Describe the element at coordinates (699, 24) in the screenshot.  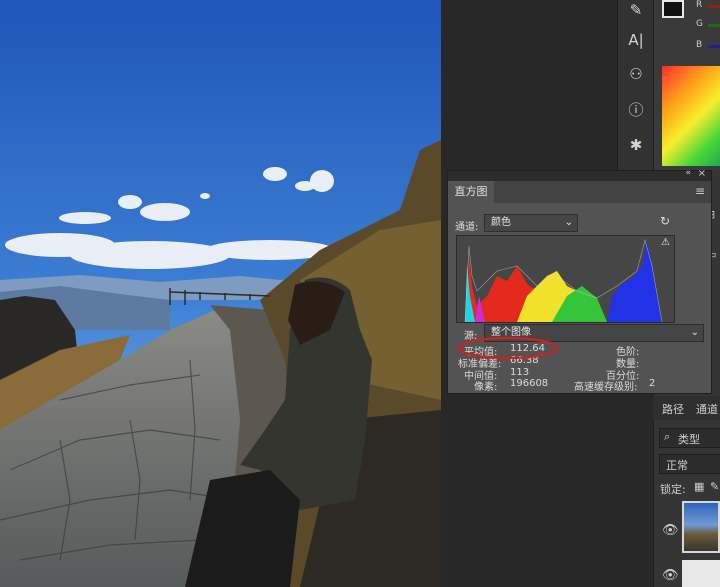
I see `channel-label-g: G` at that location.